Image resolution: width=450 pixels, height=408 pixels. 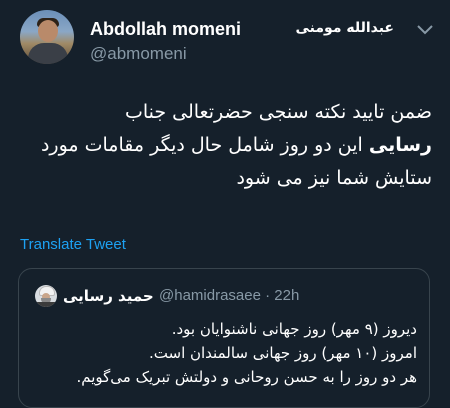 What do you see at coordinates (294, 329) in the screenshot?
I see `quoted-line: دیروز (۹ مهر) روز جهانی ناشنوایان بود.` at bounding box center [294, 329].